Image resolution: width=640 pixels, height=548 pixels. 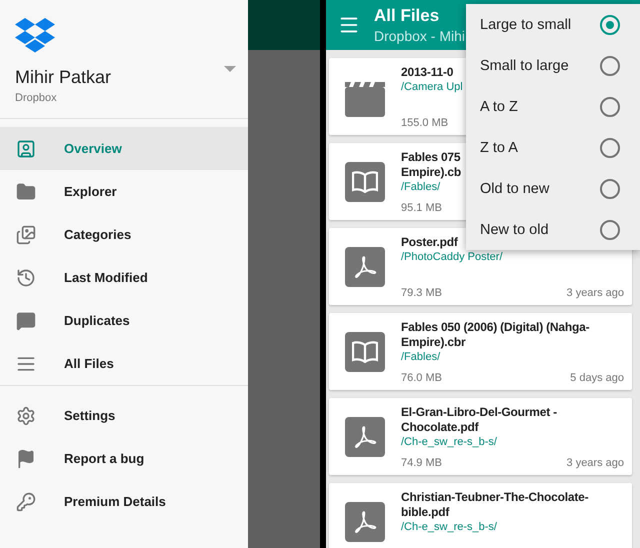 I want to click on file-size: 155.0 MB, so click(x=424, y=123).